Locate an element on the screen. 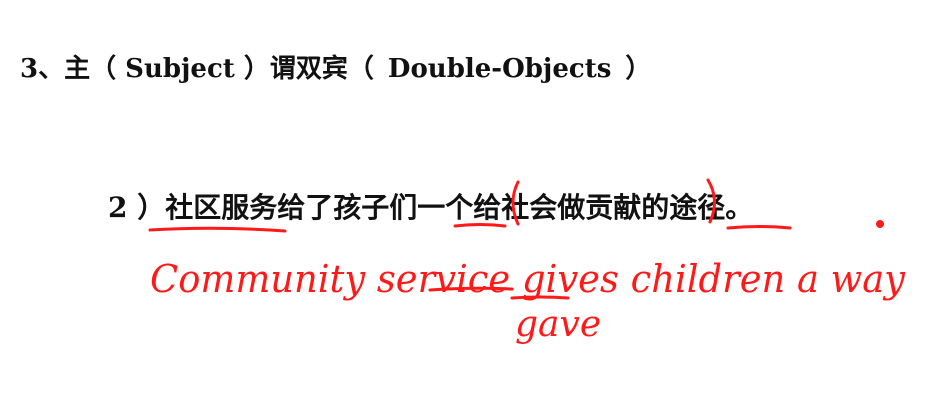  heading-double-objects: Double-Objects is located at coordinates (499, 69).